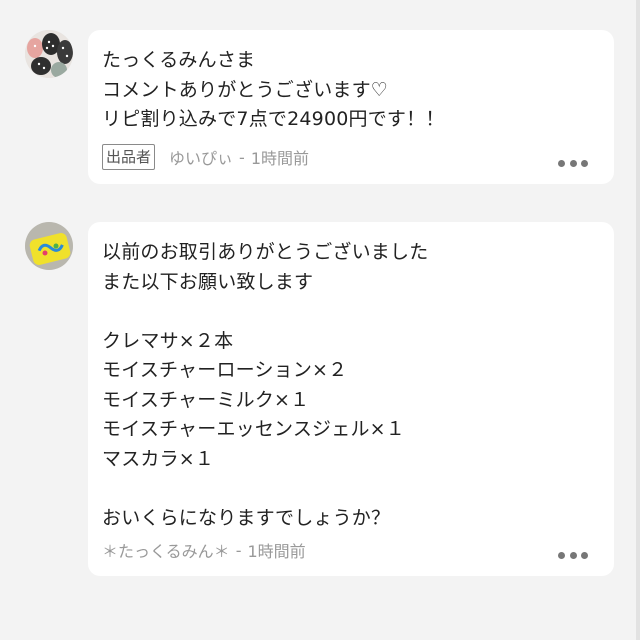 This screenshot has height=640, width=640. I want to click on seller-avatar, so click(49, 54).